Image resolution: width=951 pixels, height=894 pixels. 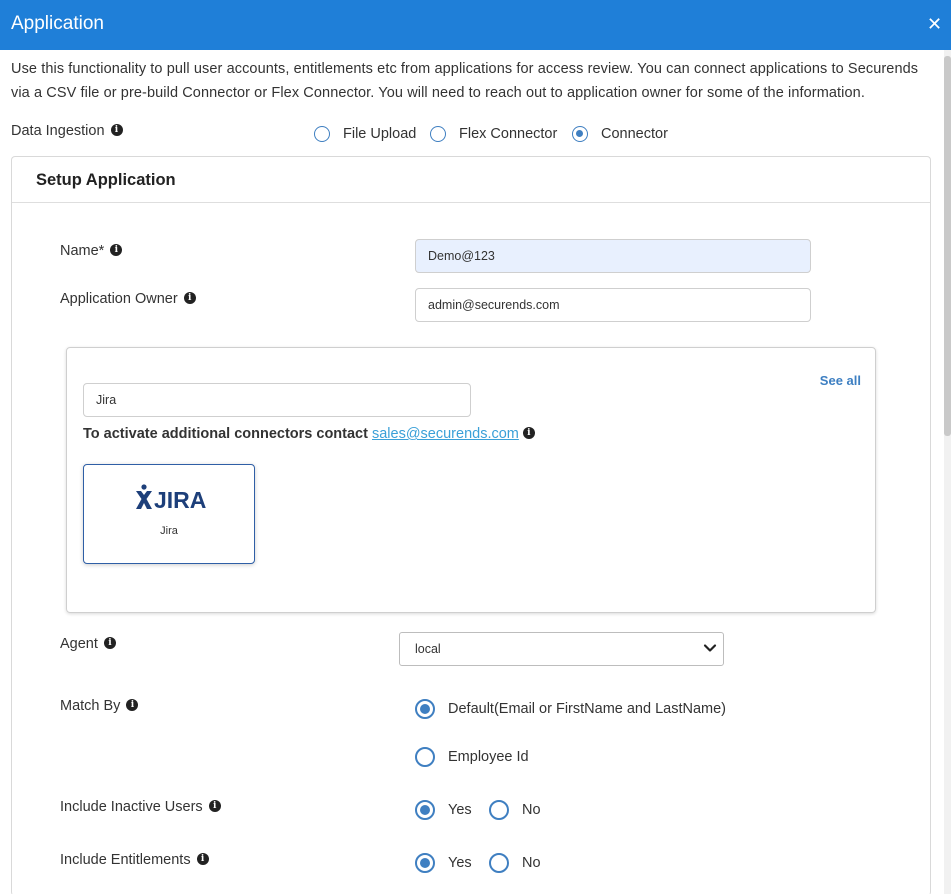 What do you see at coordinates (445, 434) in the screenshot?
I see `sales-email-link: sales@securends.com` at bounding box center [445, 434].